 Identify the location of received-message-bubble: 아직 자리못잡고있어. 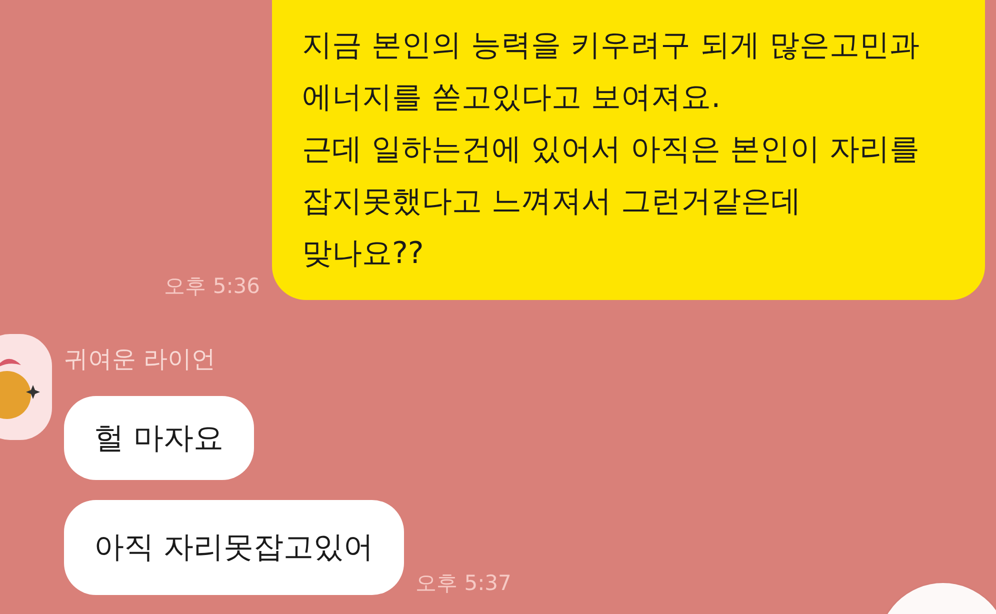
(234, 547).